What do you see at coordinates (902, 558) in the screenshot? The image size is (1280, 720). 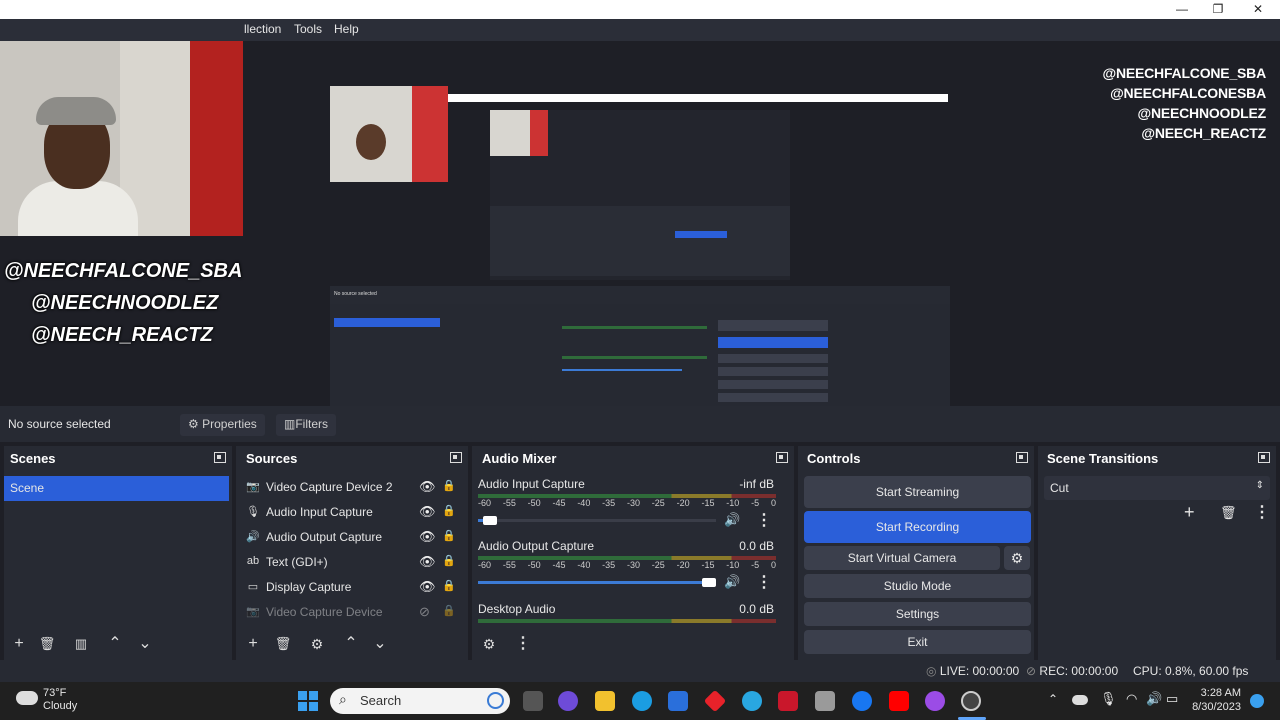 I see `start-virtual-camera-button: Start Virtual Camera` at bounding box center [902, 558].